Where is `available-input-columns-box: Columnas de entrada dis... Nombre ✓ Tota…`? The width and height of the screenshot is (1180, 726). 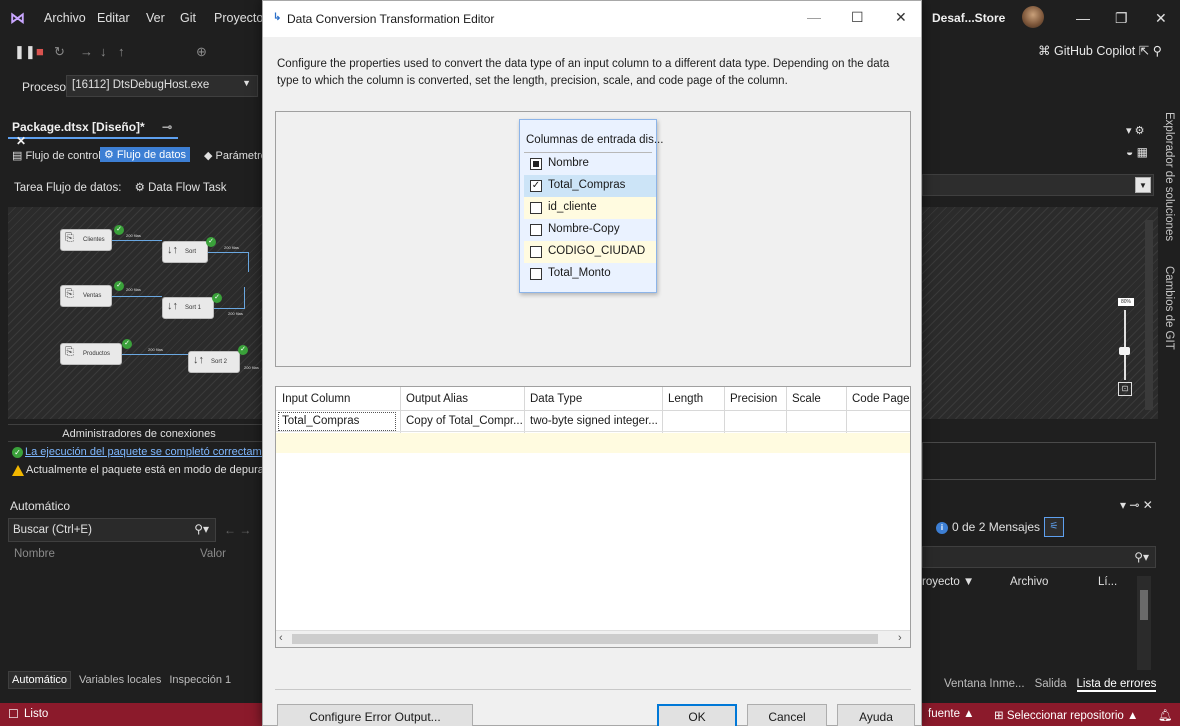
available-input-columns-box: Columnas de entrada dis... Nombre ✓ Tota… is located at coordinates (591, 206).